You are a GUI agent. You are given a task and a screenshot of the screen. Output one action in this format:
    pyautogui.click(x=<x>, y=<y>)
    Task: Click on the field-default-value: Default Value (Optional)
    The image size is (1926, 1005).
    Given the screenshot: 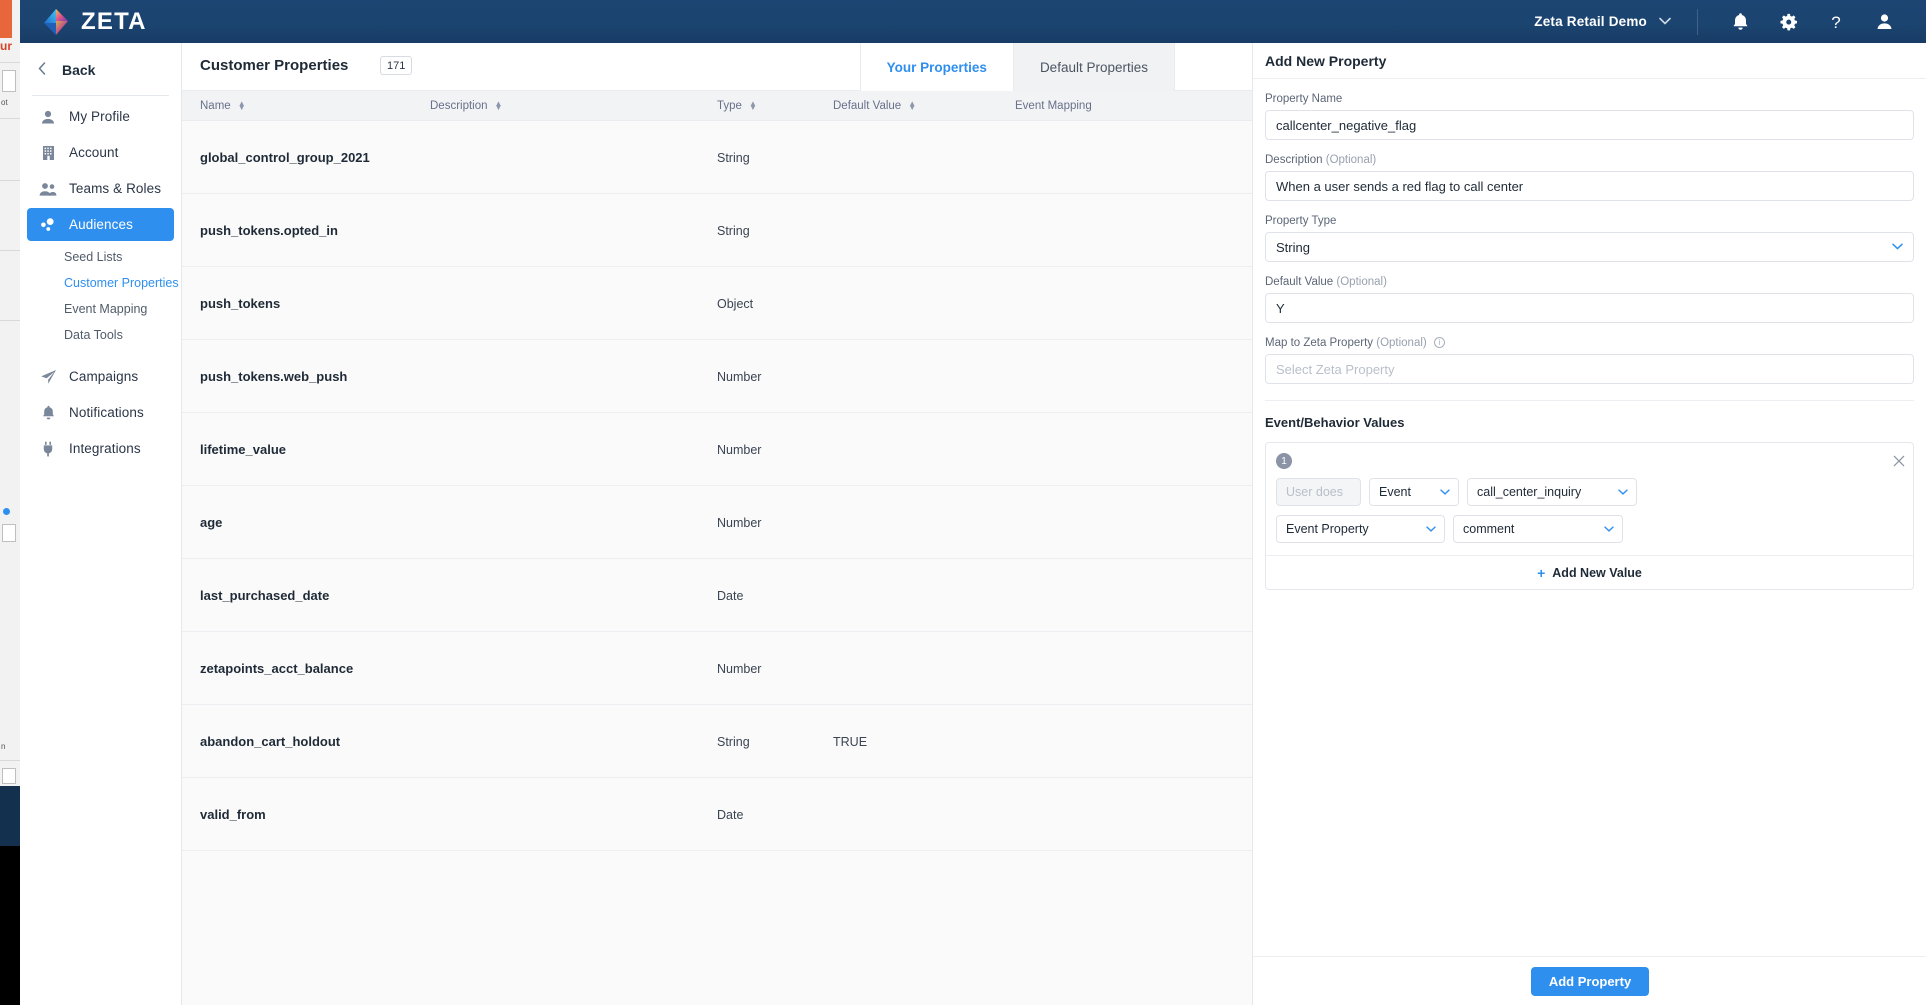 What is the action you would take?
    pyautogui.click(x=1589, y=299)
    